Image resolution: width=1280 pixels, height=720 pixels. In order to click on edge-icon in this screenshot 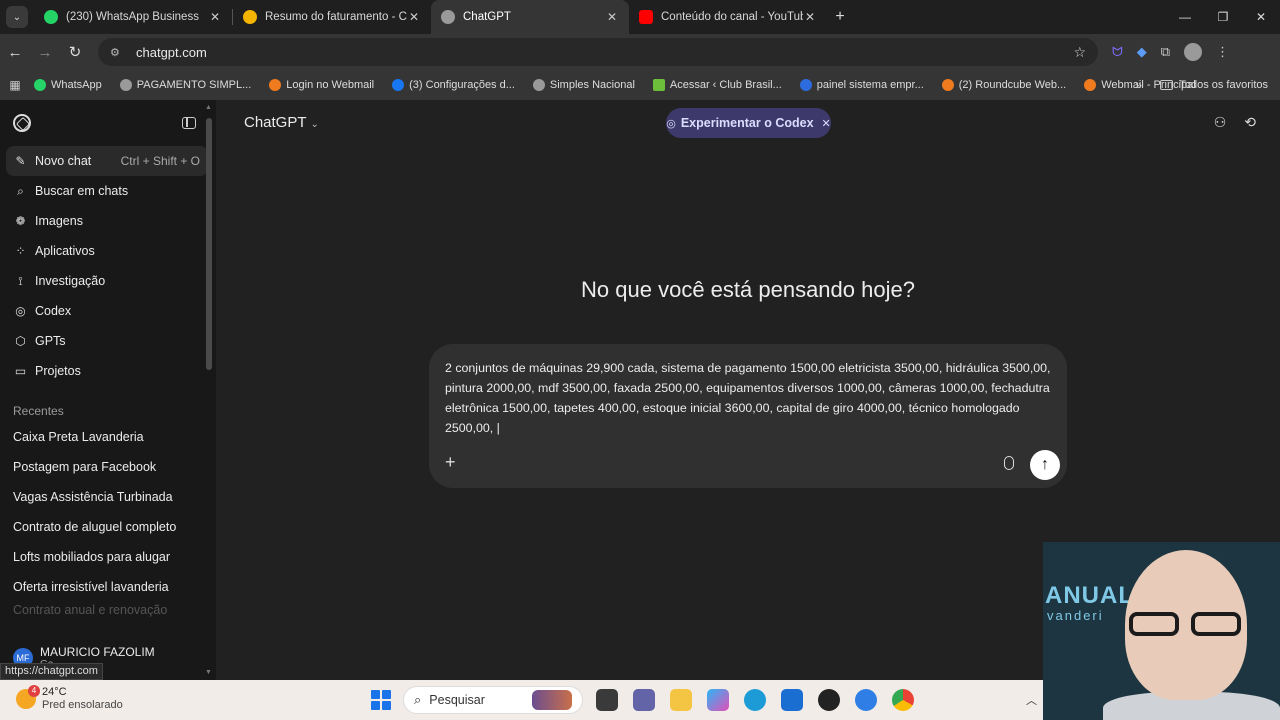, I will do `click(755, 700)`.